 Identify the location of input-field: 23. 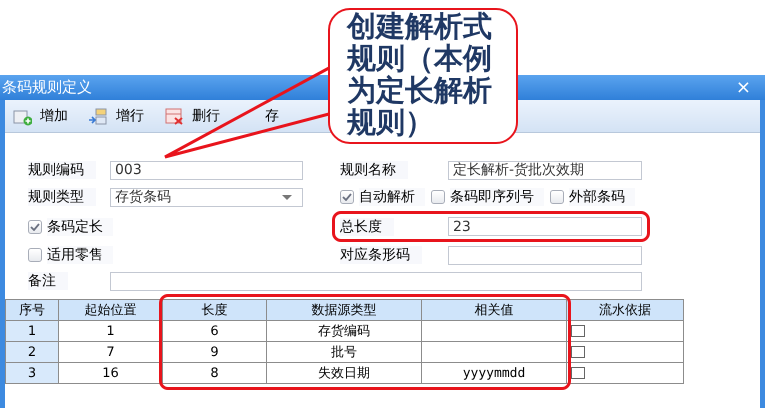
(545, 226).